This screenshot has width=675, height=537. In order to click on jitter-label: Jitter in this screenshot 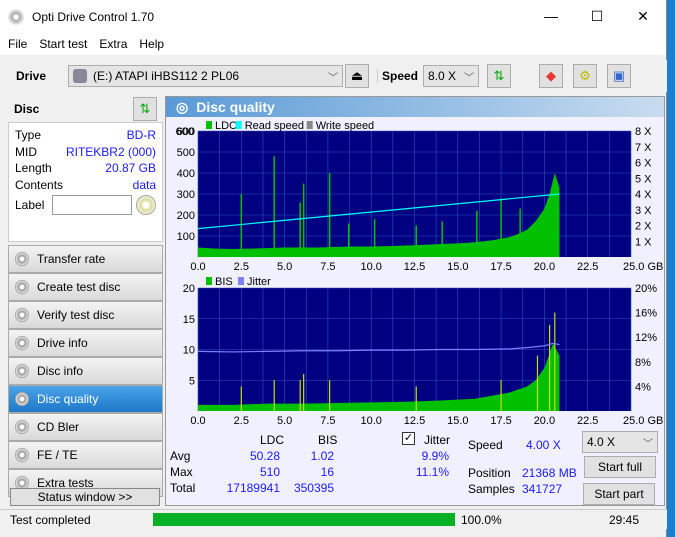, I will do `click(437, 440)`.